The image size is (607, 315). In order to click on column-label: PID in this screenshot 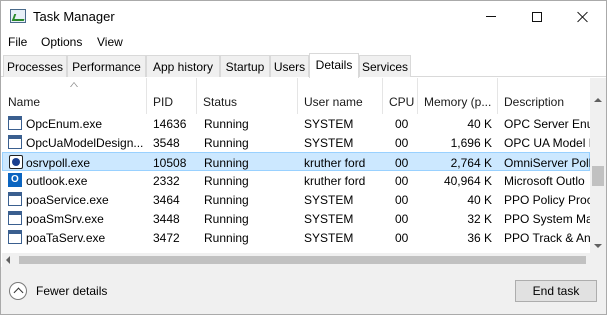, I will do `click(163, 102)`.